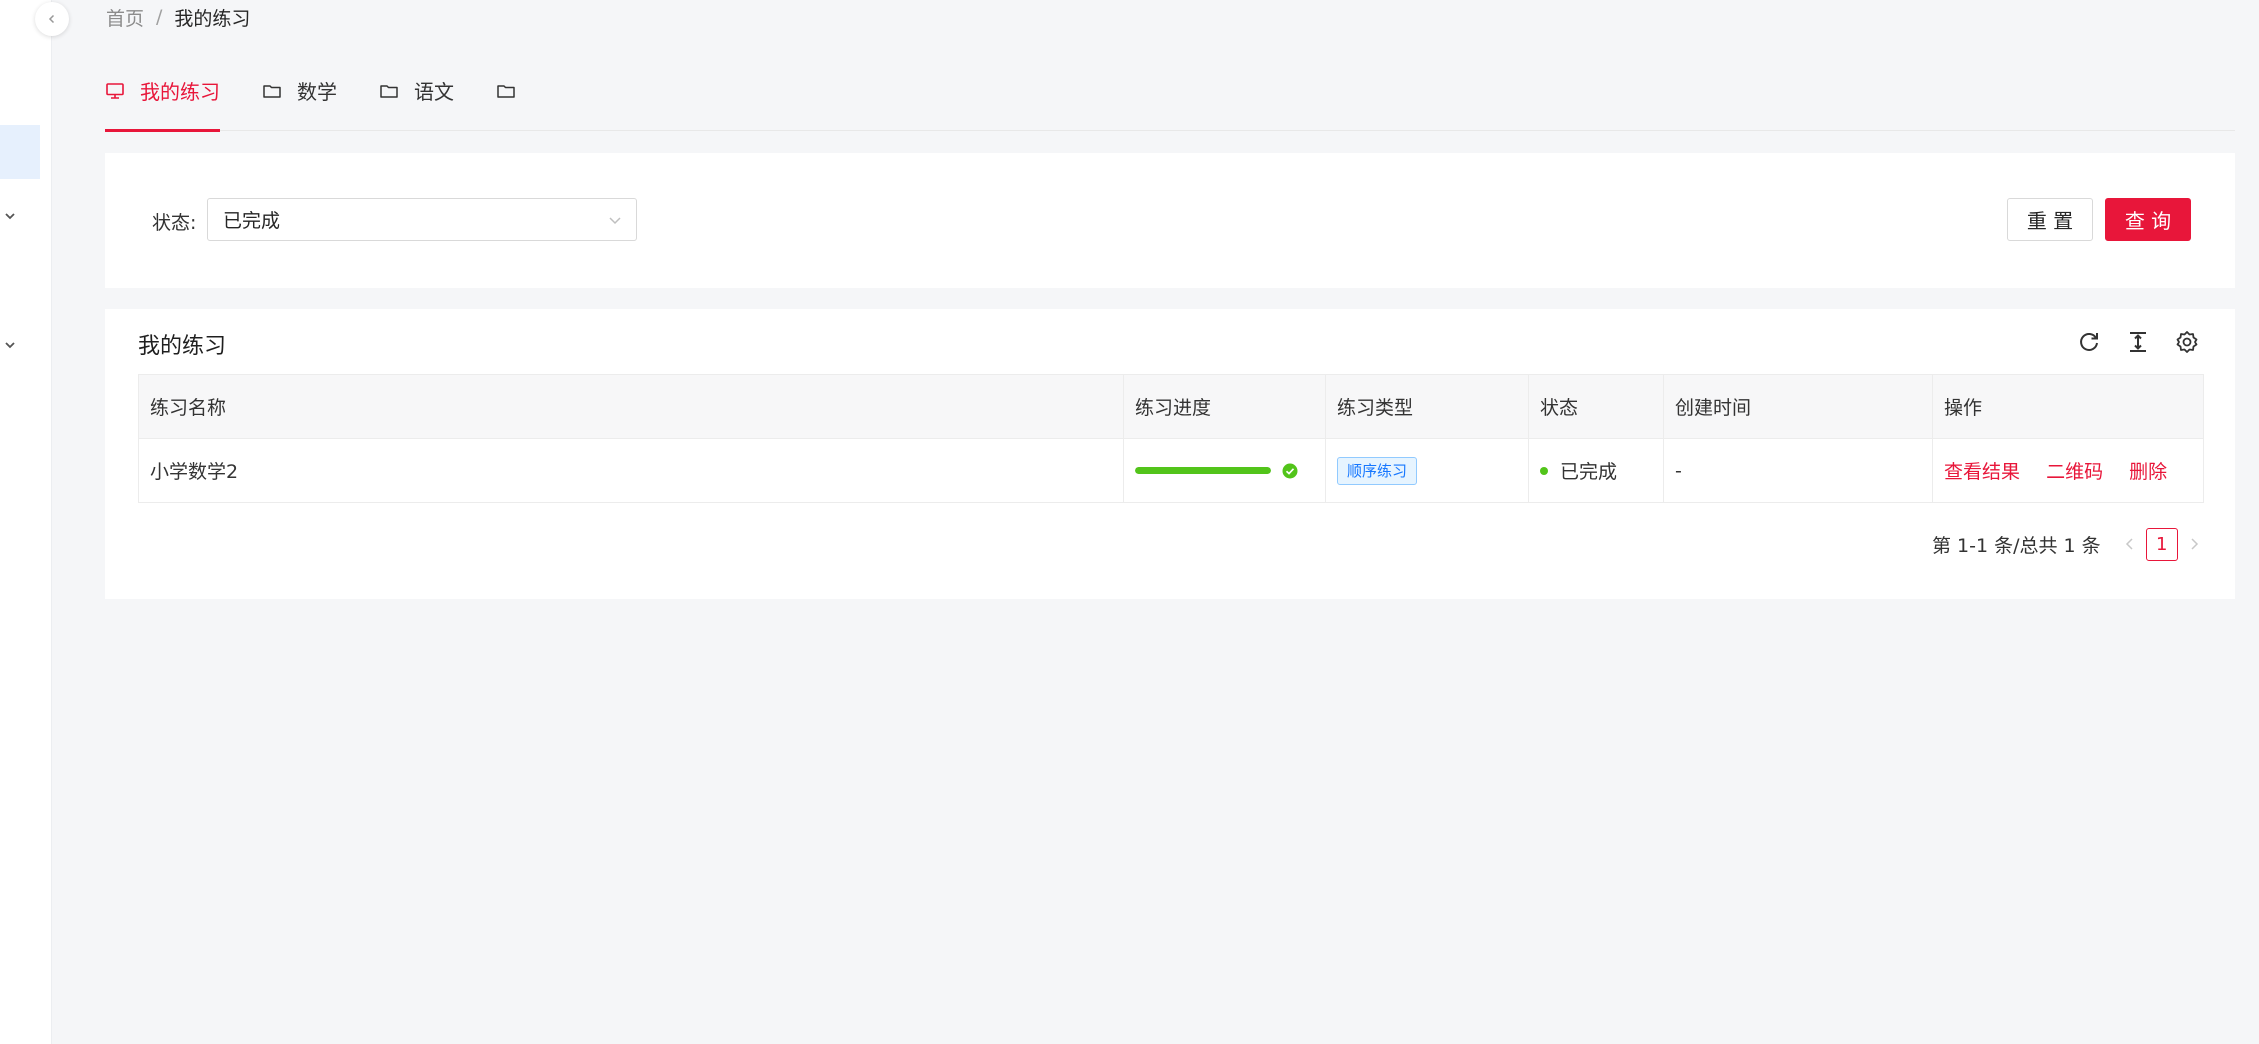  I want to click on chevron-left-icon, so click(51, 19).